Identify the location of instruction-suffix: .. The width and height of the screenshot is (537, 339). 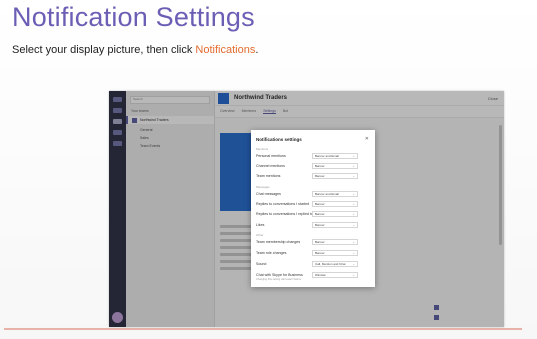
(257, 50).